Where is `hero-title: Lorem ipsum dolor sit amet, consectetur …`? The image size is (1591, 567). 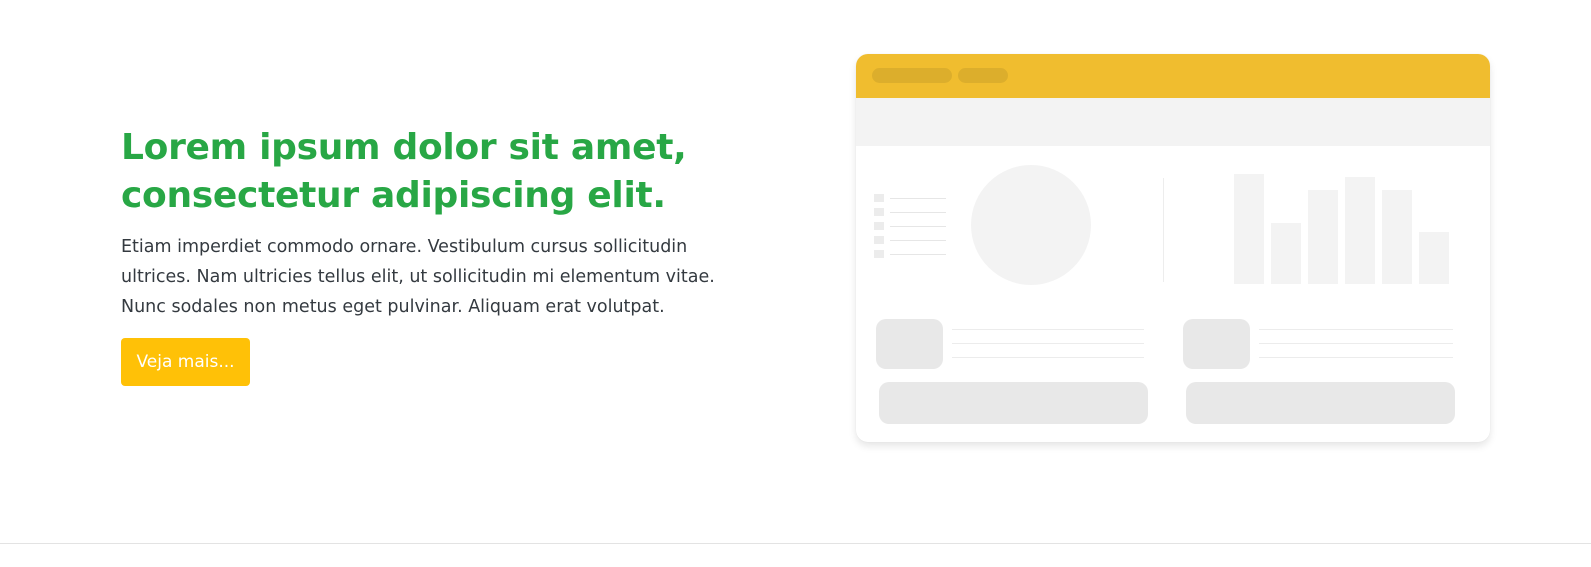 hero-title: Lorem ipsum dolor sit amet, consectetur … is located at coordinates (404, 171).